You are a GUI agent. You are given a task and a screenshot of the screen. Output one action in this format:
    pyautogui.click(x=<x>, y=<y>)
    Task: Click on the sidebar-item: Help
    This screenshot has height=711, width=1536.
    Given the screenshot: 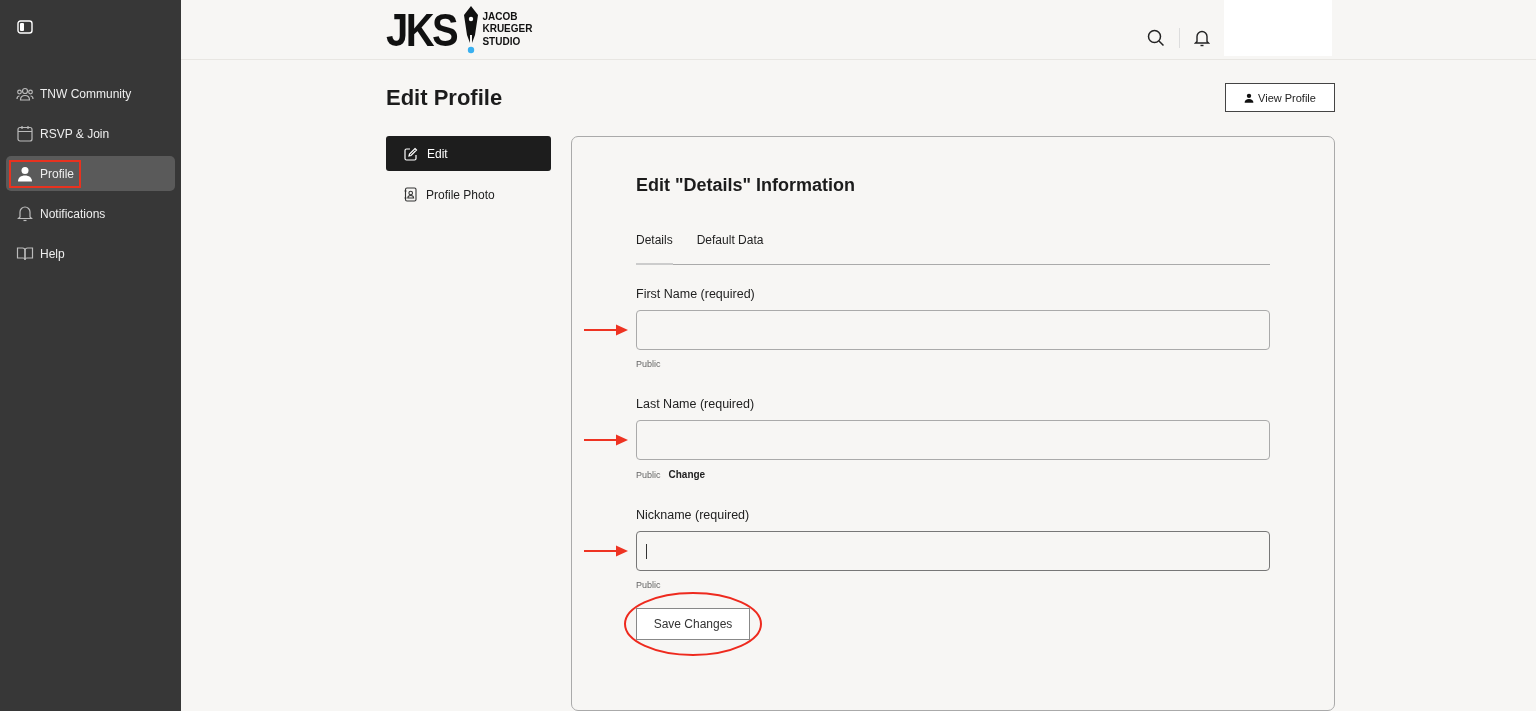 What is the action you would take?
    pyautogui.click(x=90, y=253)
    